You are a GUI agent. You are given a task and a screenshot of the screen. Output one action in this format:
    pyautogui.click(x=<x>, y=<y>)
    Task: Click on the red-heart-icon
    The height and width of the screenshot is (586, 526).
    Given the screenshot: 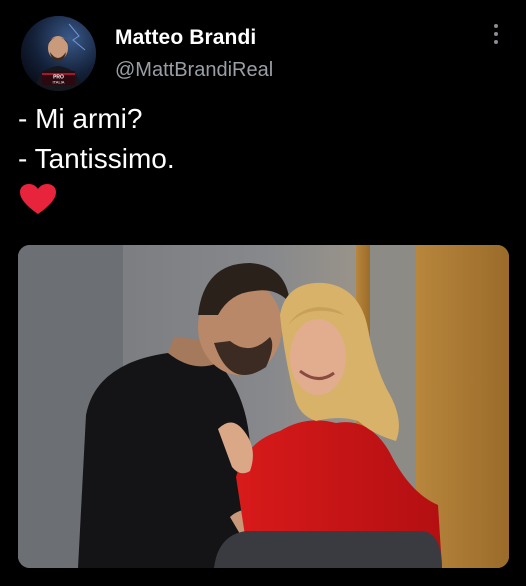 What is the action you would take?
    pyautogui.click(x=38, y=199)
    